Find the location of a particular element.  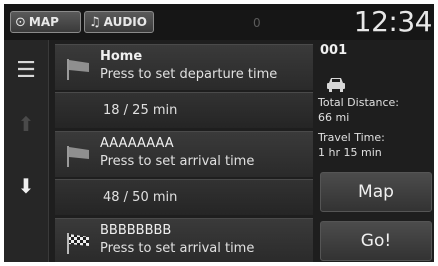

stop-subtitle: Press to set departure time is located at coordinates (189, 74).